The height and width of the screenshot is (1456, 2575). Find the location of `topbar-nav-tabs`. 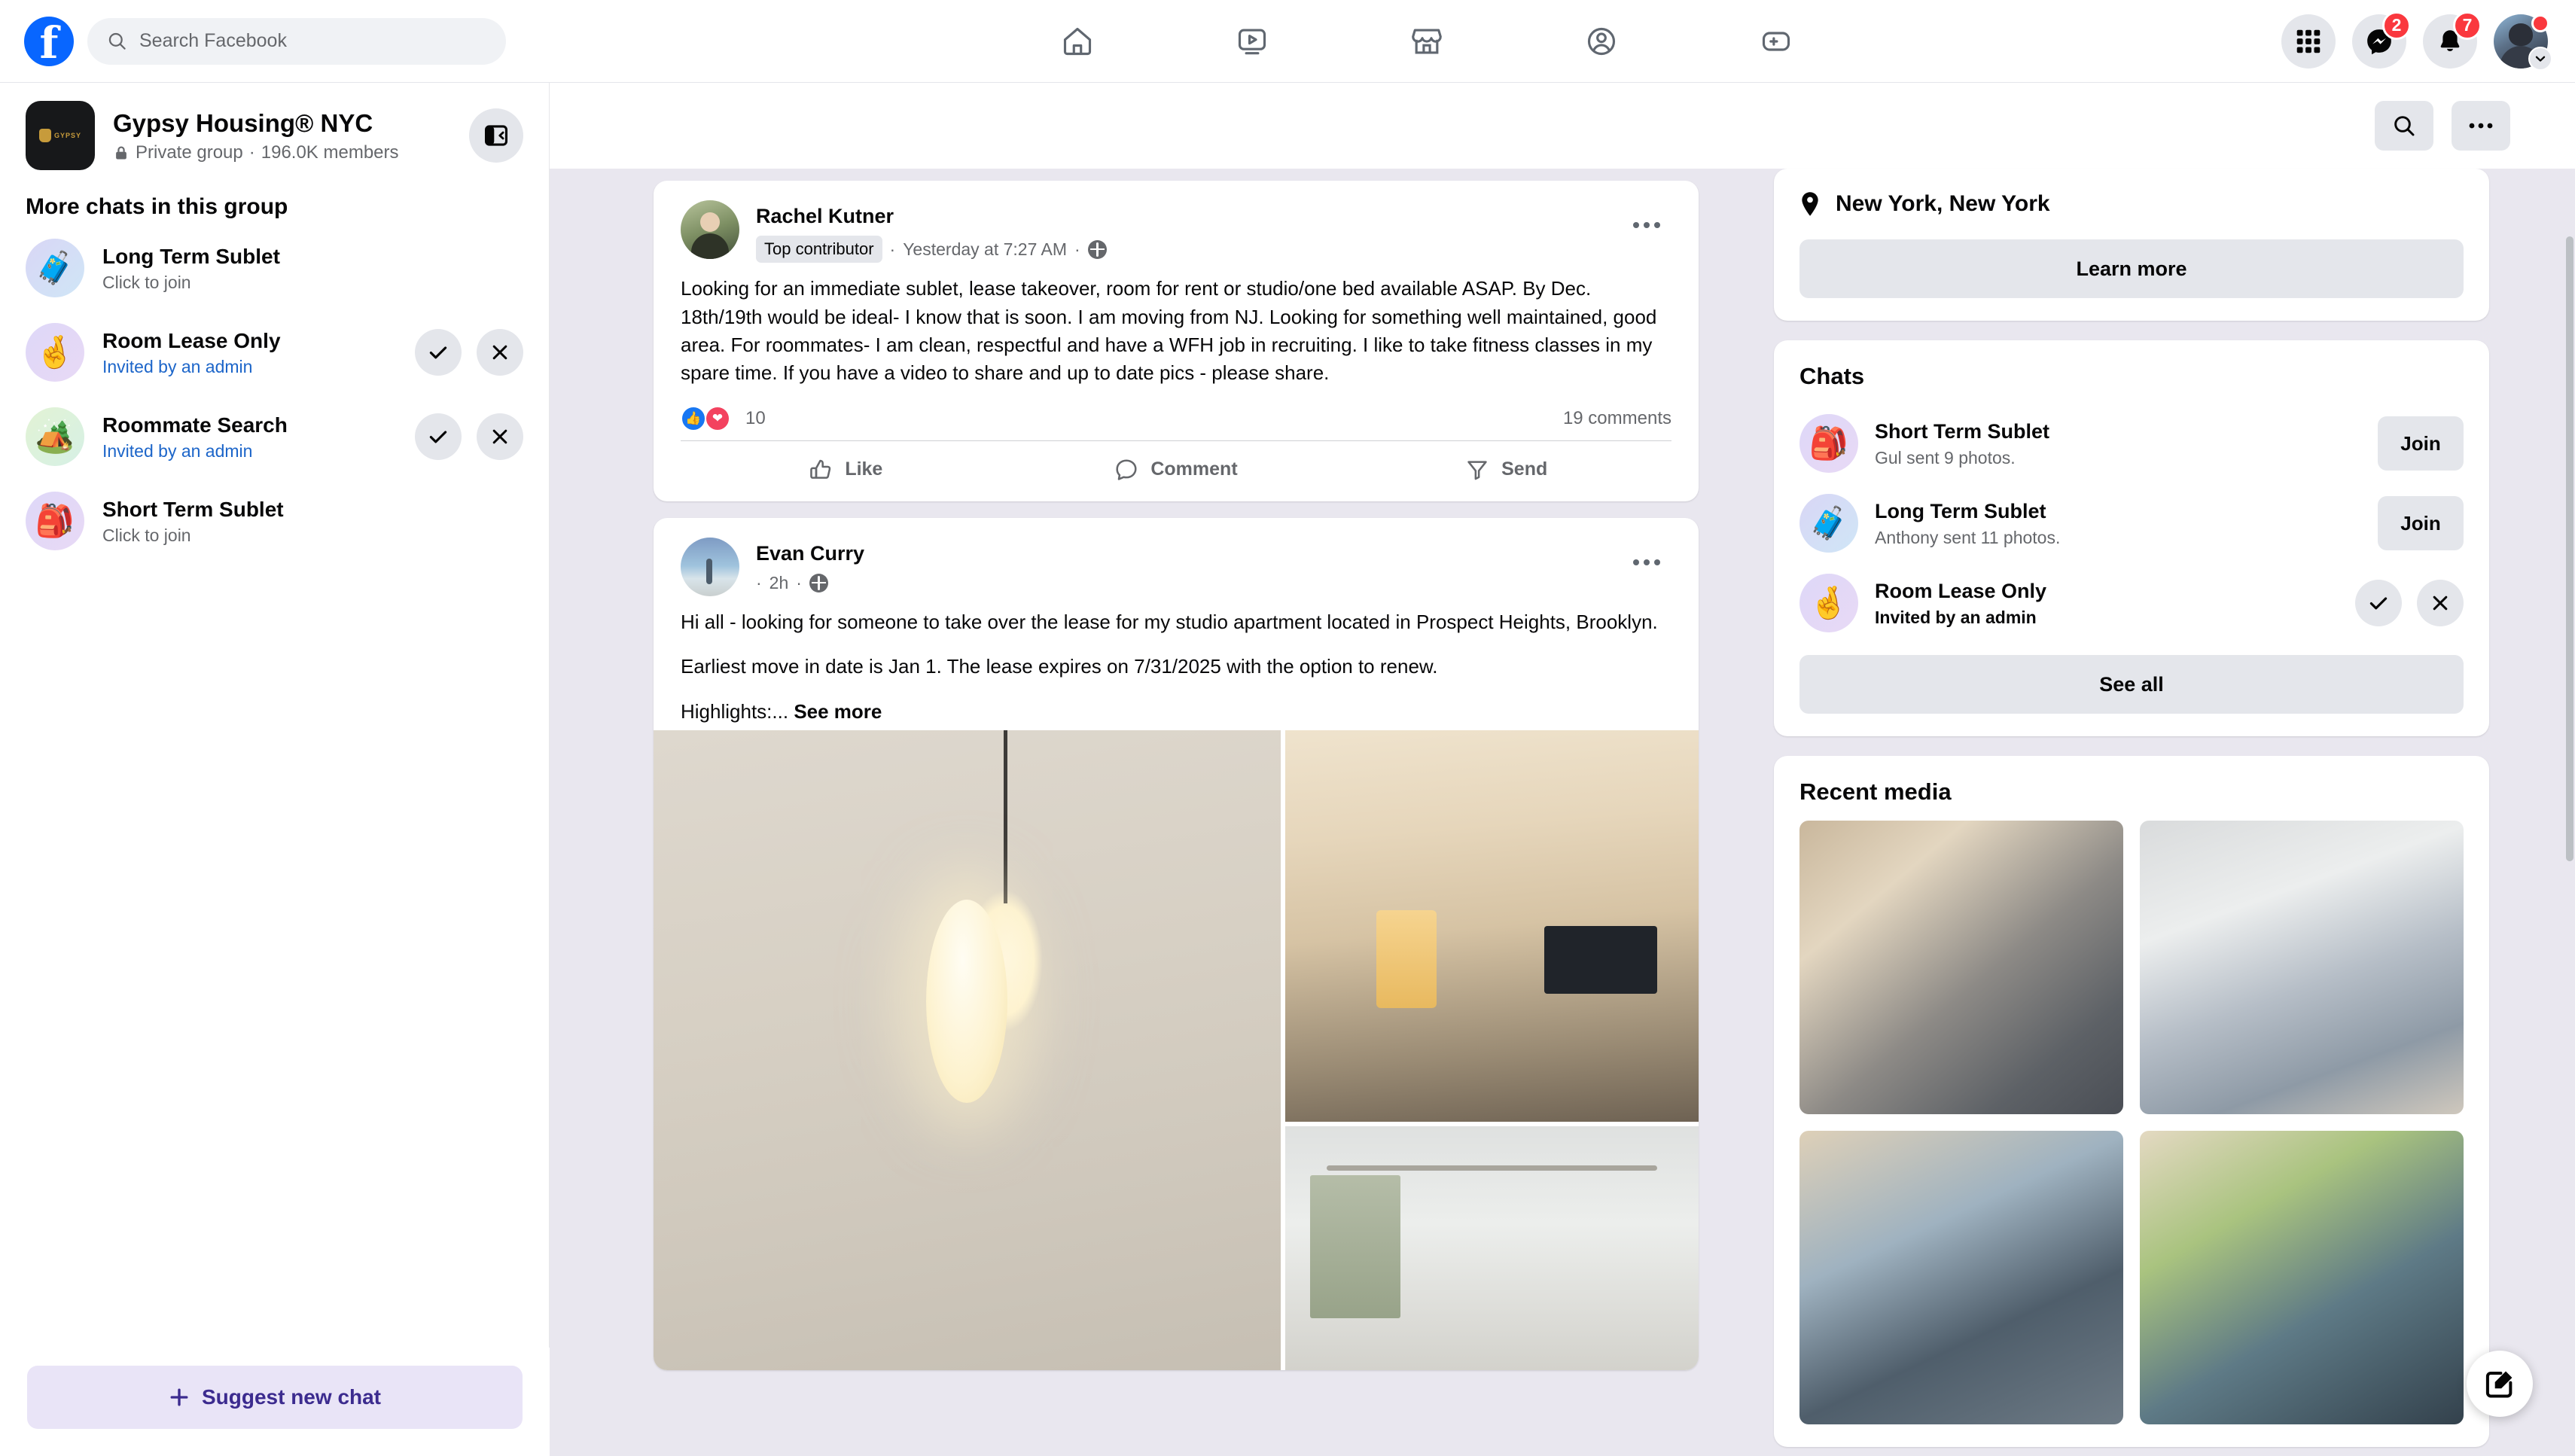

topbar-nav-tabs is located at coordinates (1426, 41).